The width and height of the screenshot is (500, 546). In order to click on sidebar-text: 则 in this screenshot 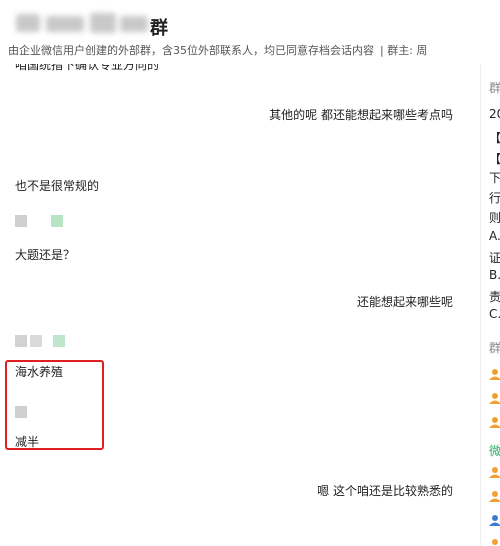, I will do `click(494, 218)`.